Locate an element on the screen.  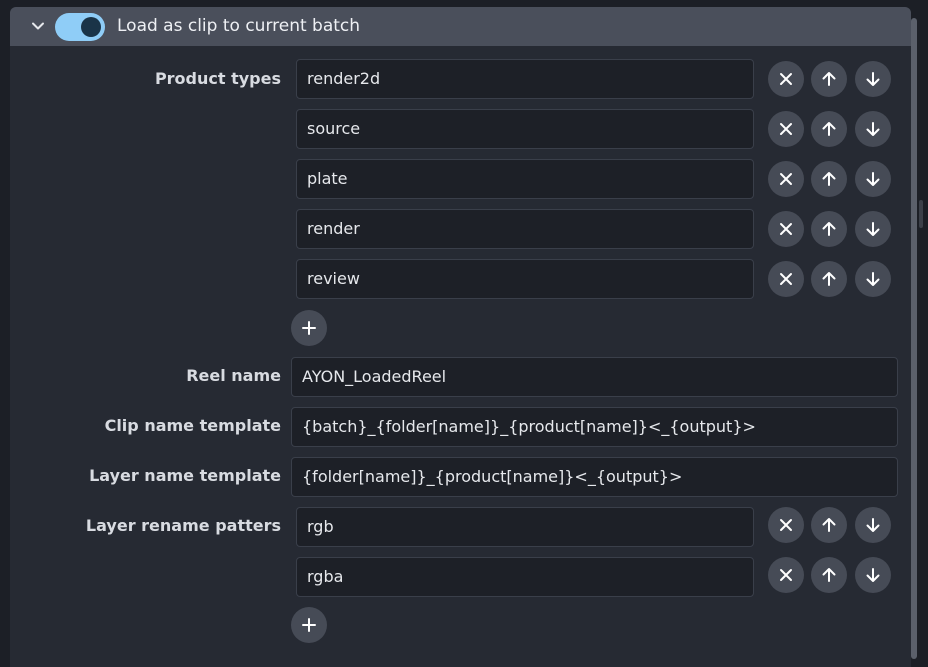
reel-name-input: AYON_LoadedReel is located at coordinates (594, 377).